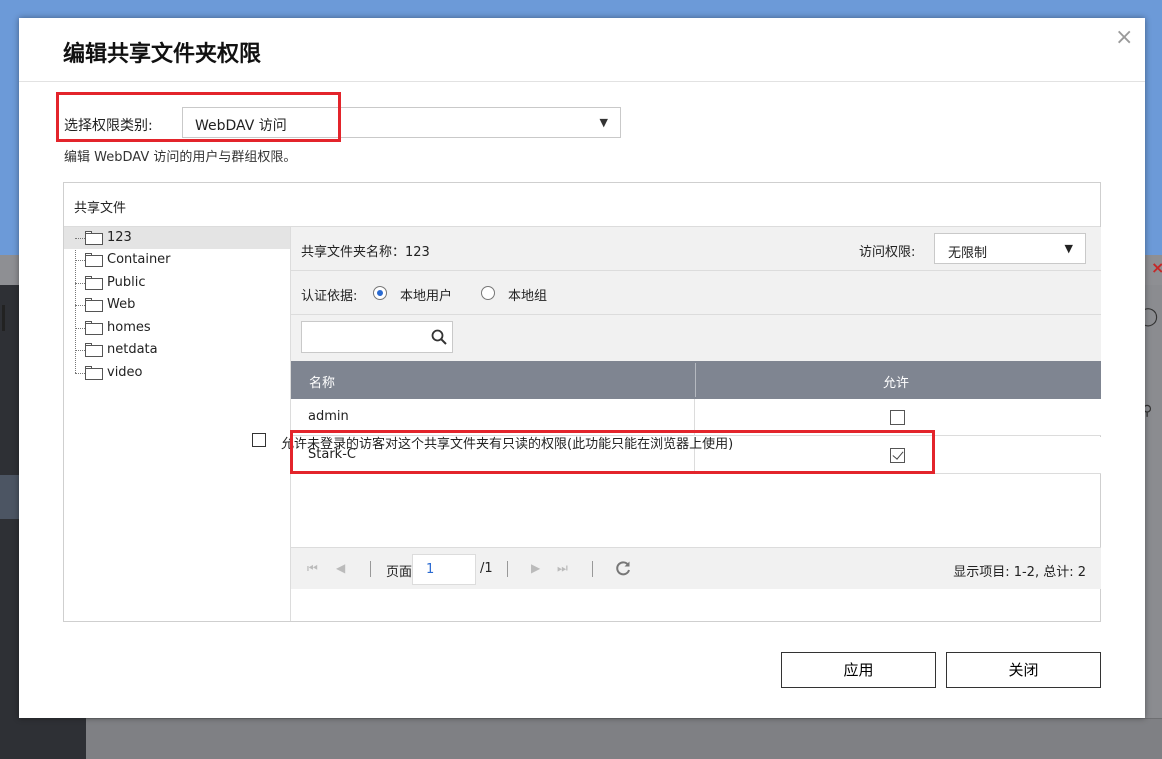  What do you see at coordinates (430, 569) in the screenshot?
I see `page-input-value: 1` at bounding box center [430, 569].